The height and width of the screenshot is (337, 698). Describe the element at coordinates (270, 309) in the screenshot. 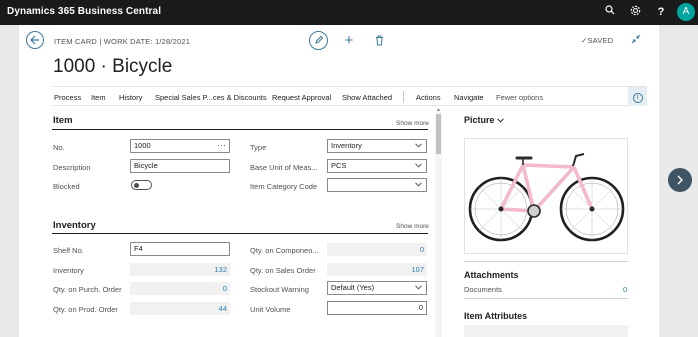

I see `unit-volume-label: Unit Volume` at that location.